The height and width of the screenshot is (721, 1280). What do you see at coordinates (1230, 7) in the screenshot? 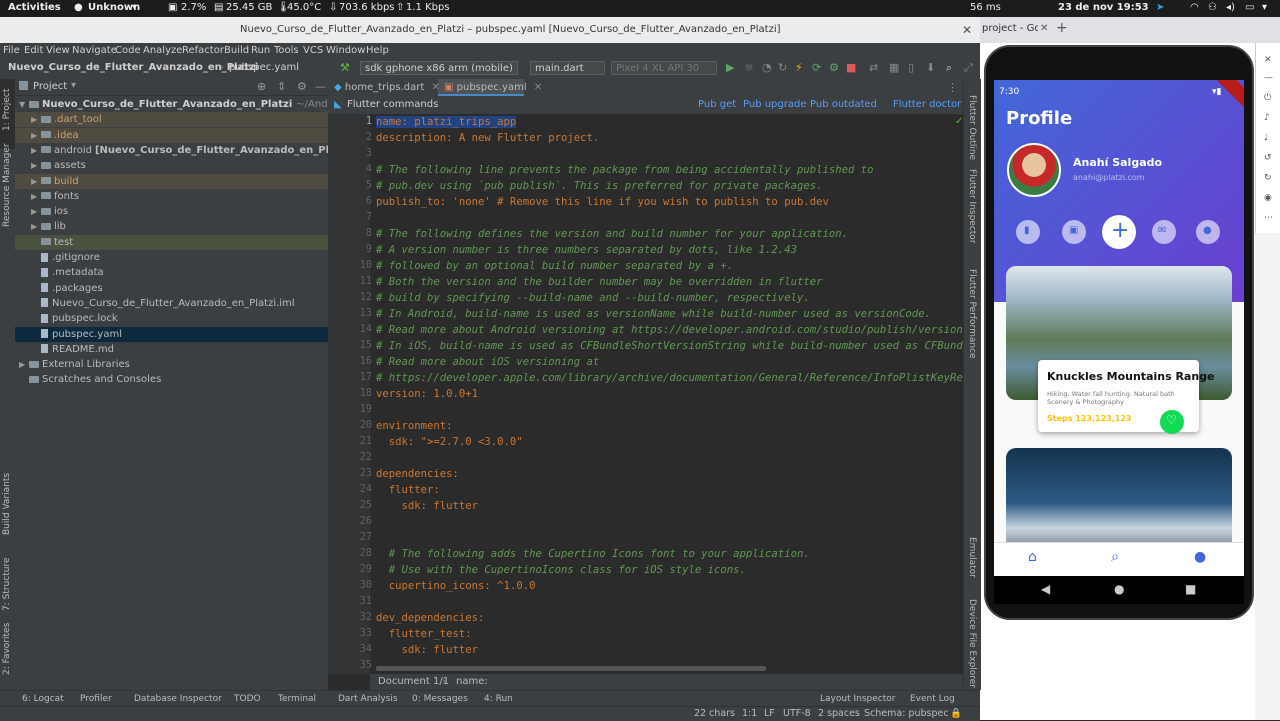
I see `volume-icon: ◂)` at bounding box center [1230, 7].